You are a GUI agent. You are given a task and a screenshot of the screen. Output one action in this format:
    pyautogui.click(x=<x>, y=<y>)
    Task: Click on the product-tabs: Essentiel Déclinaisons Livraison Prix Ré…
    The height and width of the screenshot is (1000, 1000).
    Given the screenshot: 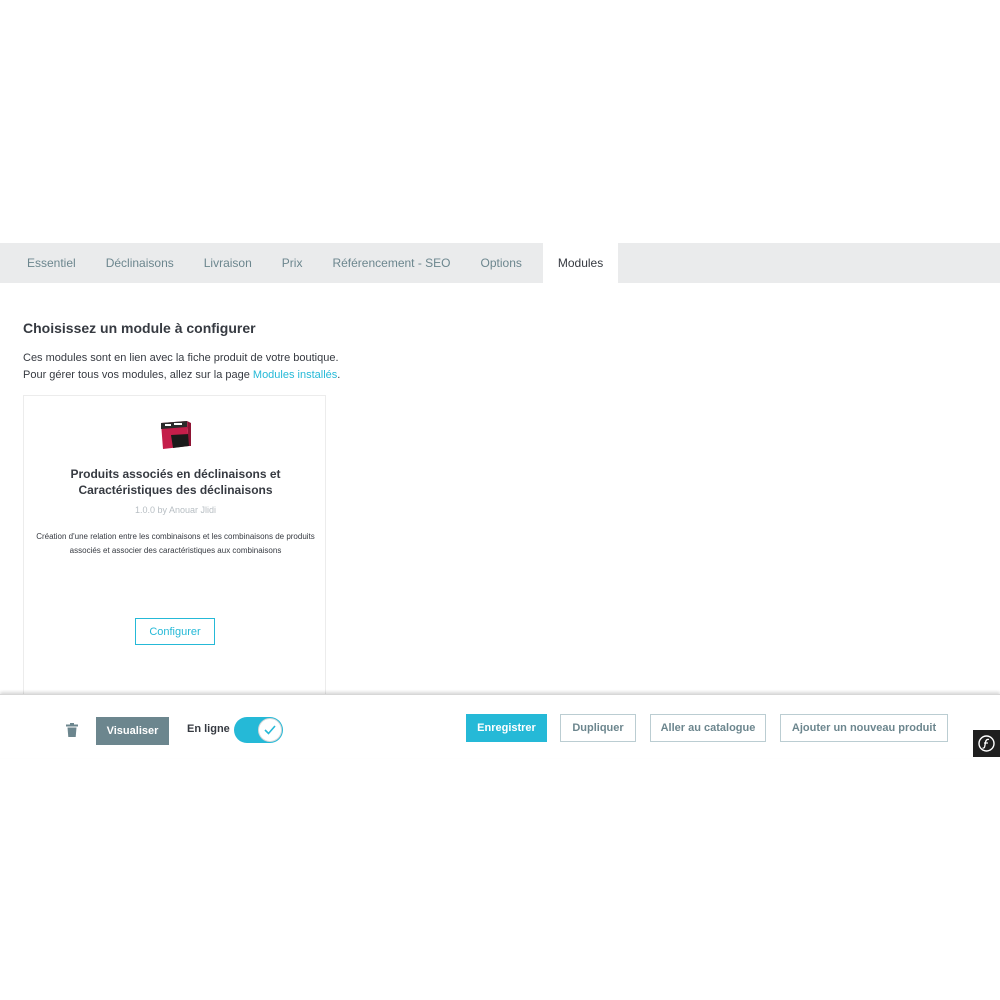 What is the action you would take?
    pyautogui.click(x=500, y=263)
    